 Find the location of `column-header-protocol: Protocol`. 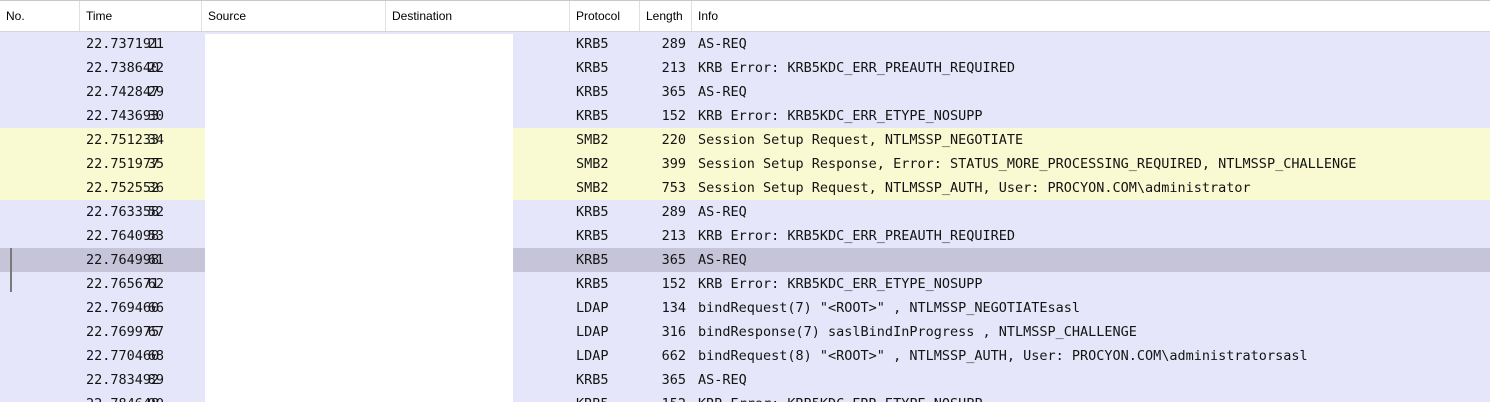

column-header-protocol: Protocol is located at coordinates (605, 16).